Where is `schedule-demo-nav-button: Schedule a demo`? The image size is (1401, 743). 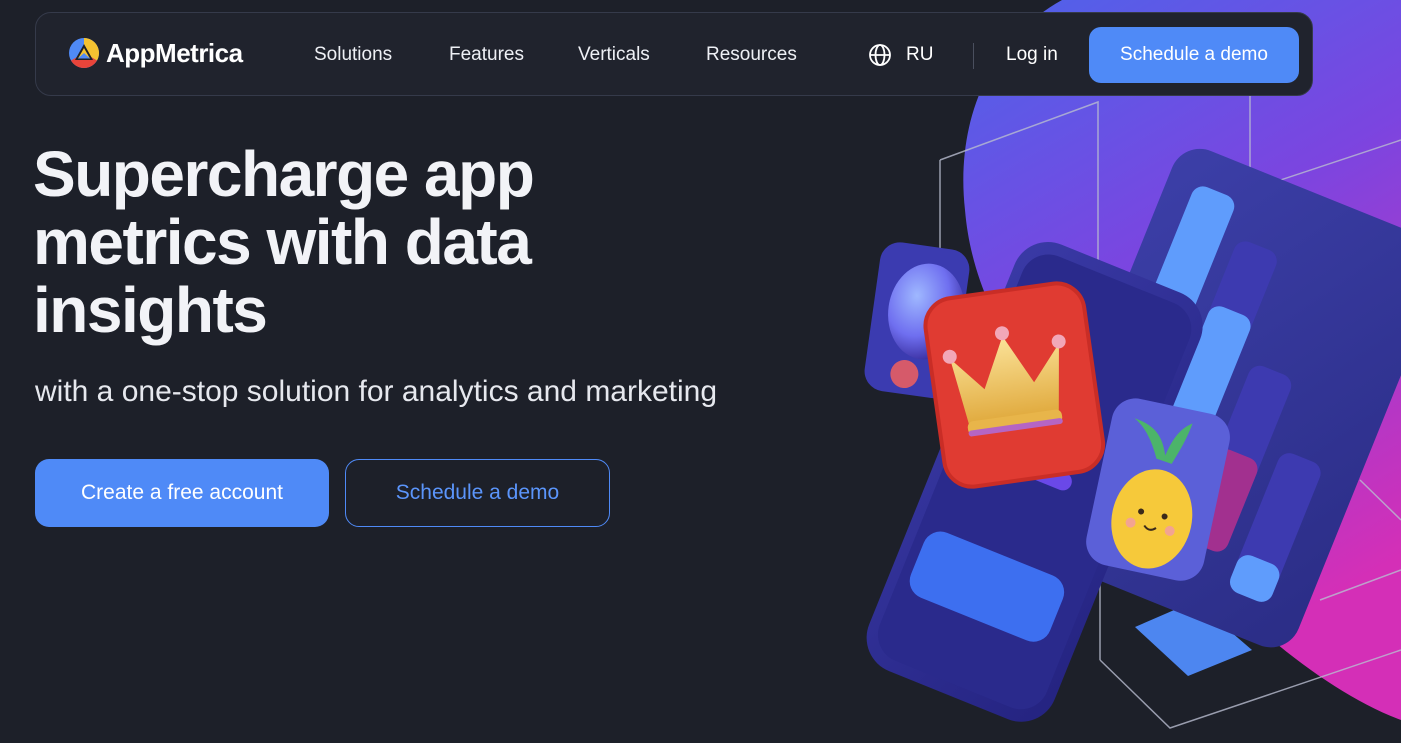
schedule-demo-nav-button: Schedule a demo is located at coordinates (1194, 55).